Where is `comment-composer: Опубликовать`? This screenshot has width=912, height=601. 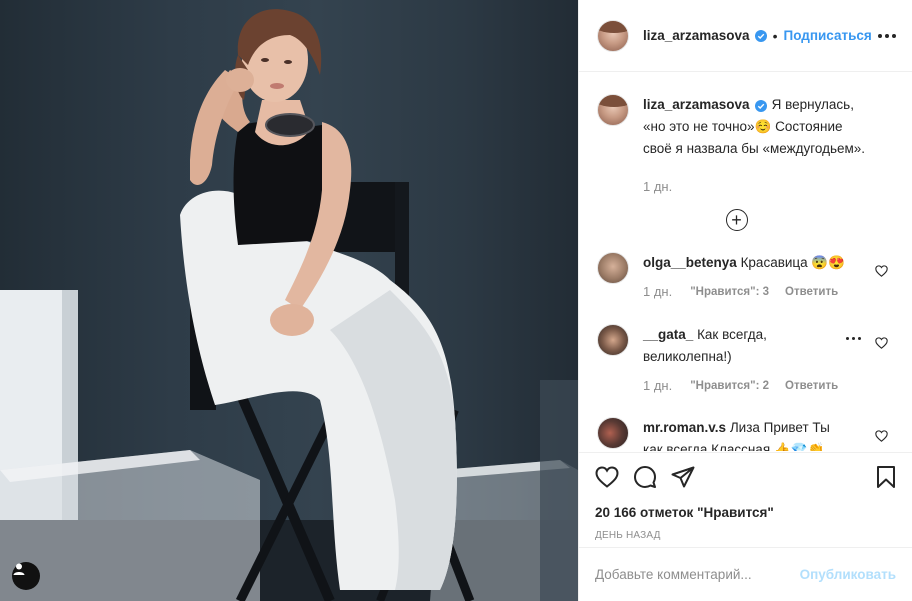 comment-composer: Опубликовать is located at coordinates (745, 574).